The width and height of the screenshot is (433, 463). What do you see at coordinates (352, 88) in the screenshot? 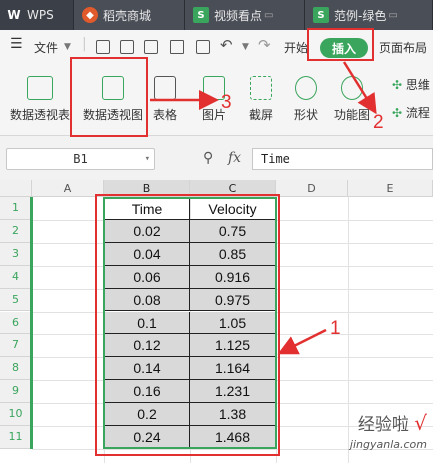
I see `function-chart-icon` at bounding box center [352, 88].